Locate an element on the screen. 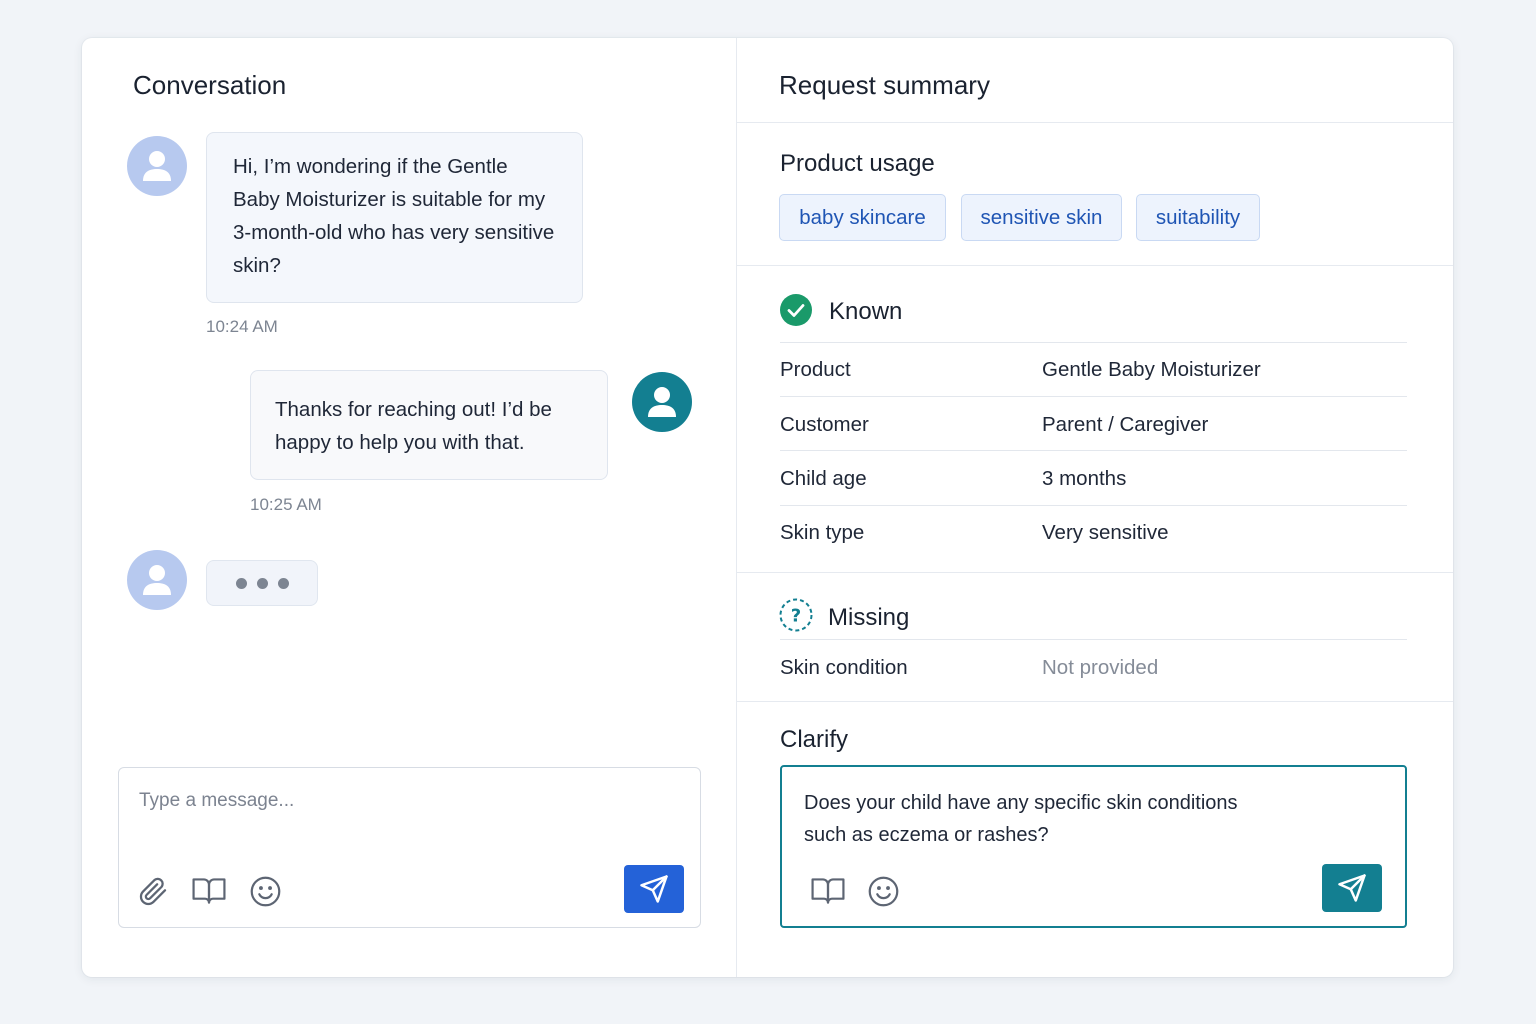  tag-baby-skincare: baby skincare is located at coordinates (862, 217).